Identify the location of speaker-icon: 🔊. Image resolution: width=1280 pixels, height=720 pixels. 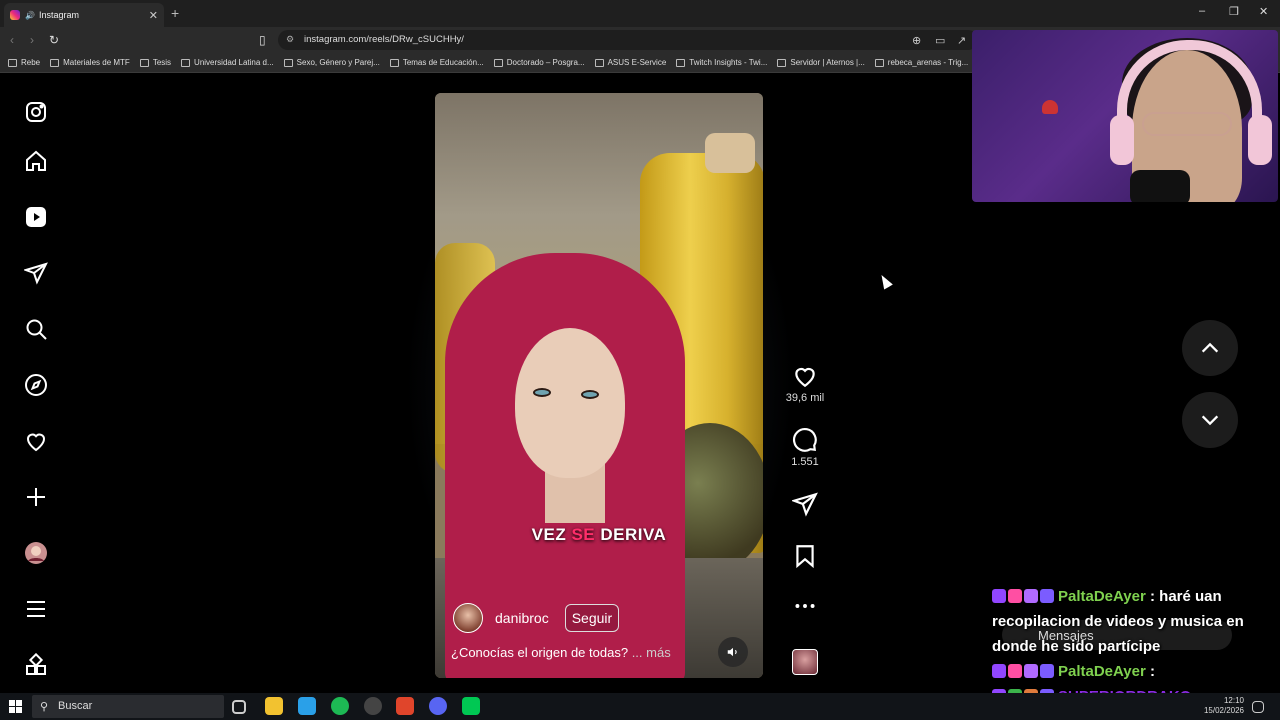
(30, 15).